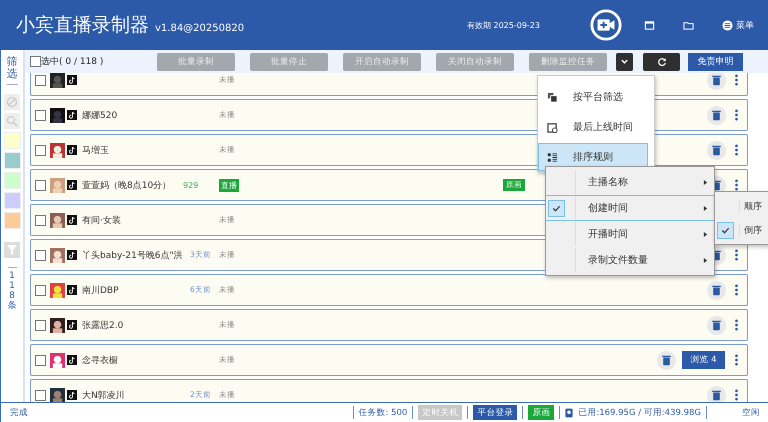 This screenshot has width=768, height=422. What do you see at coordinates (82, 25) in the screenshot?
I see `app-title: 小宾直播录制器` at bounding box center [82, 25].